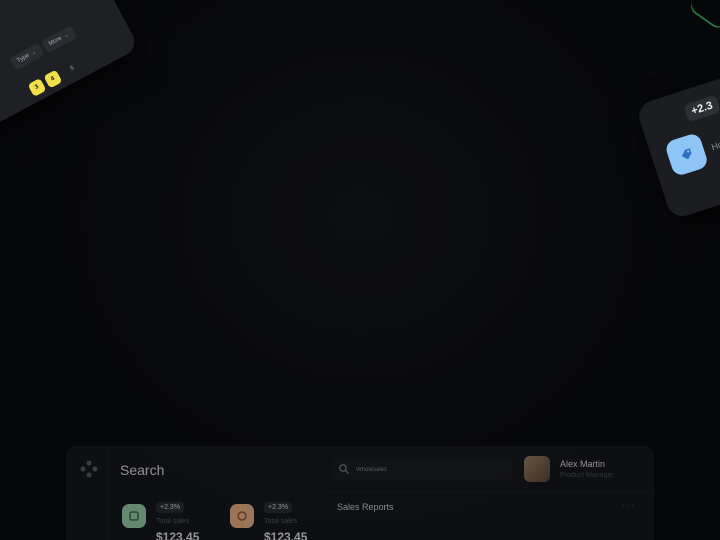 The image size is (720, 540). I want to click on avatar, so click(537, 469).